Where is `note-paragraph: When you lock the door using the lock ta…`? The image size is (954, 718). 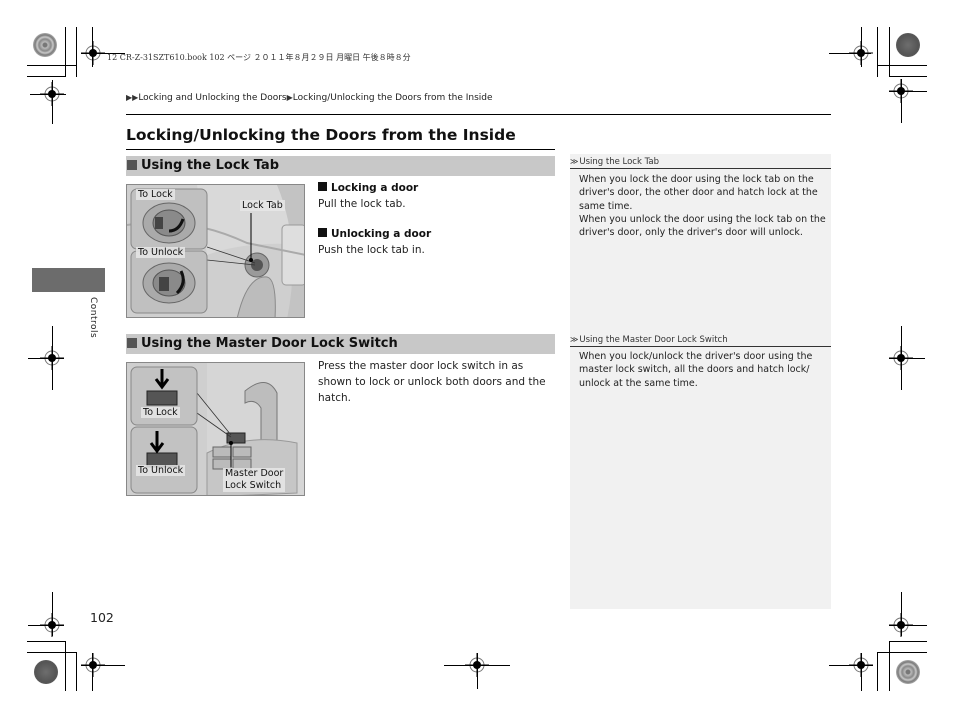
note-paragraph: When you lock the door using the lock ta… is located at coordinates (698, 193).